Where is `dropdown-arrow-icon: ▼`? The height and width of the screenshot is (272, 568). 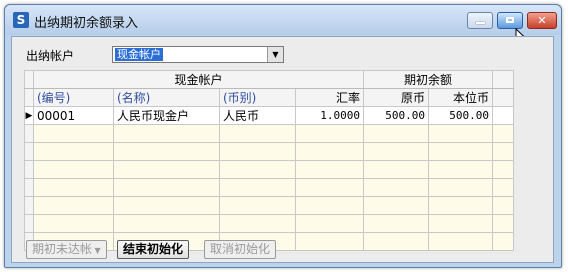 dropdown-arrow-icon: ▼ is located at coordinates (96, 250).